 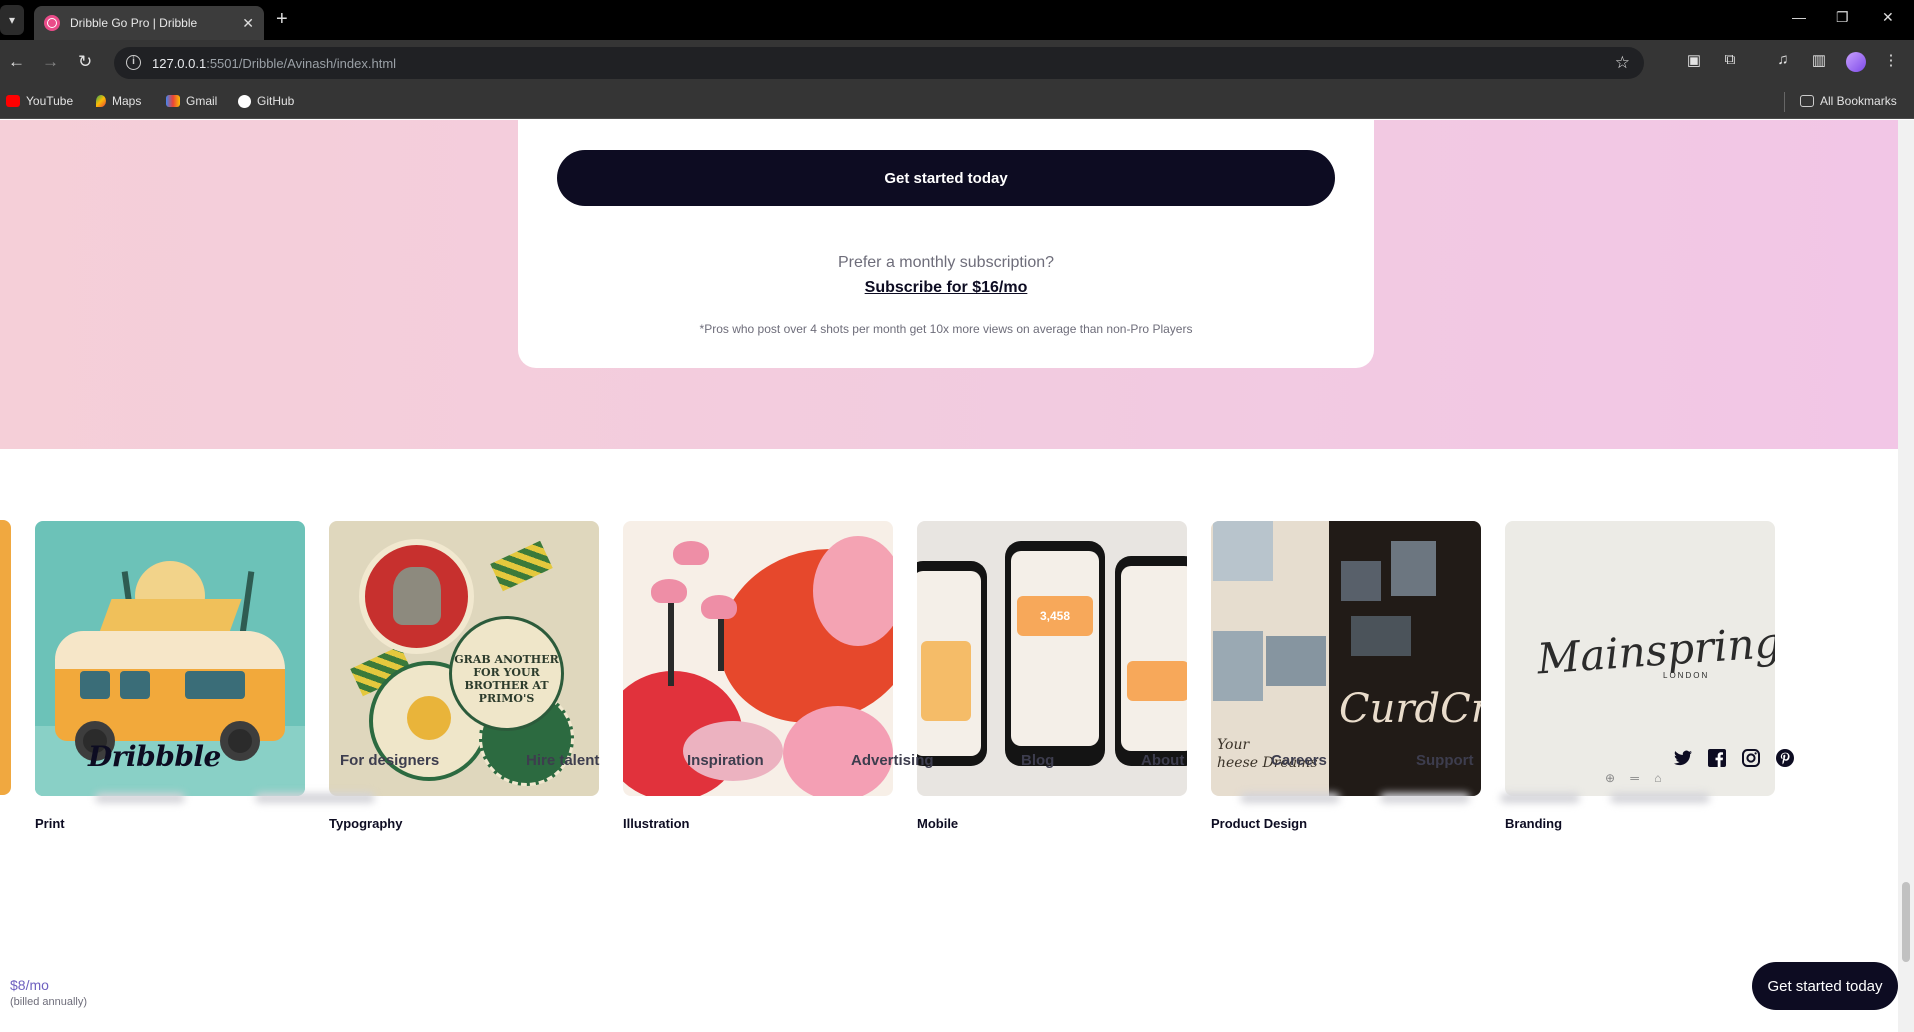 I want to click on side-panel-icon: ▥, so click(x=1819, y=62).